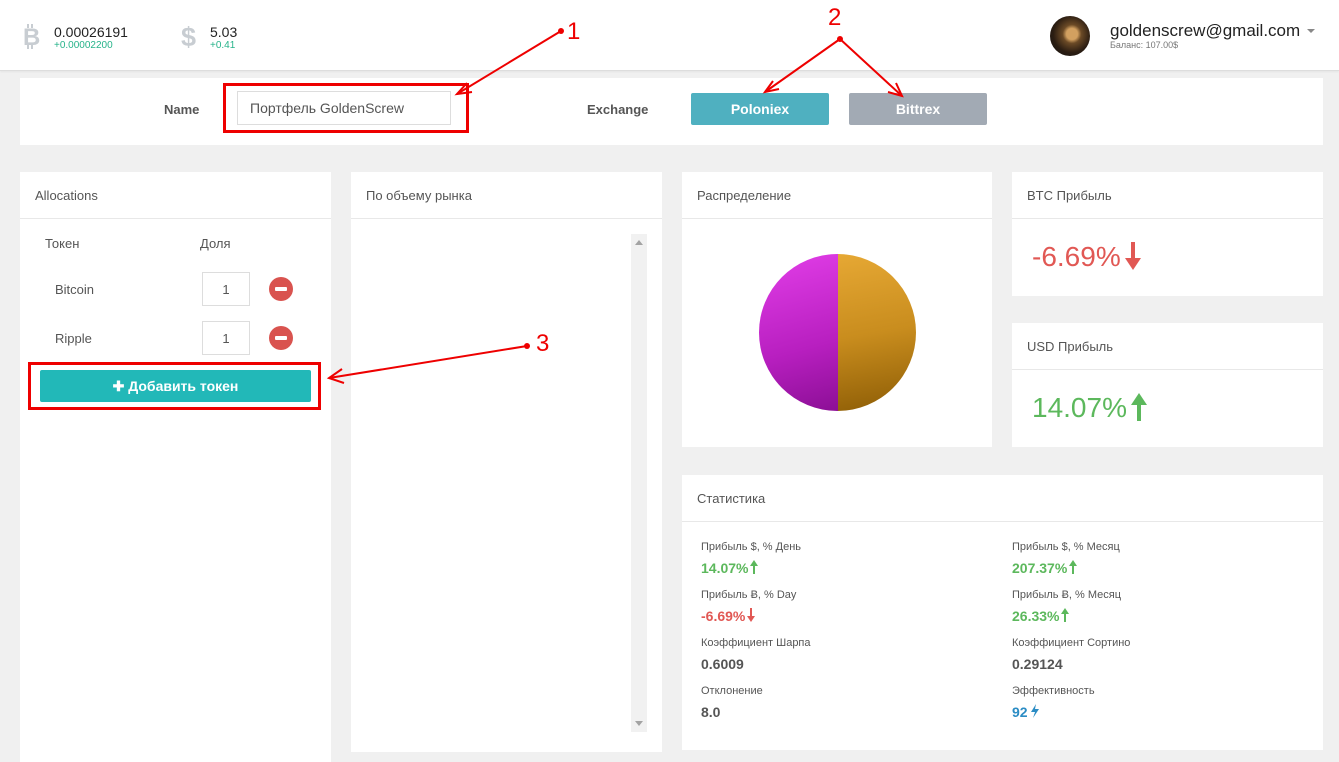  I want to click on allocations-header: Allocations, so click(175, 195).